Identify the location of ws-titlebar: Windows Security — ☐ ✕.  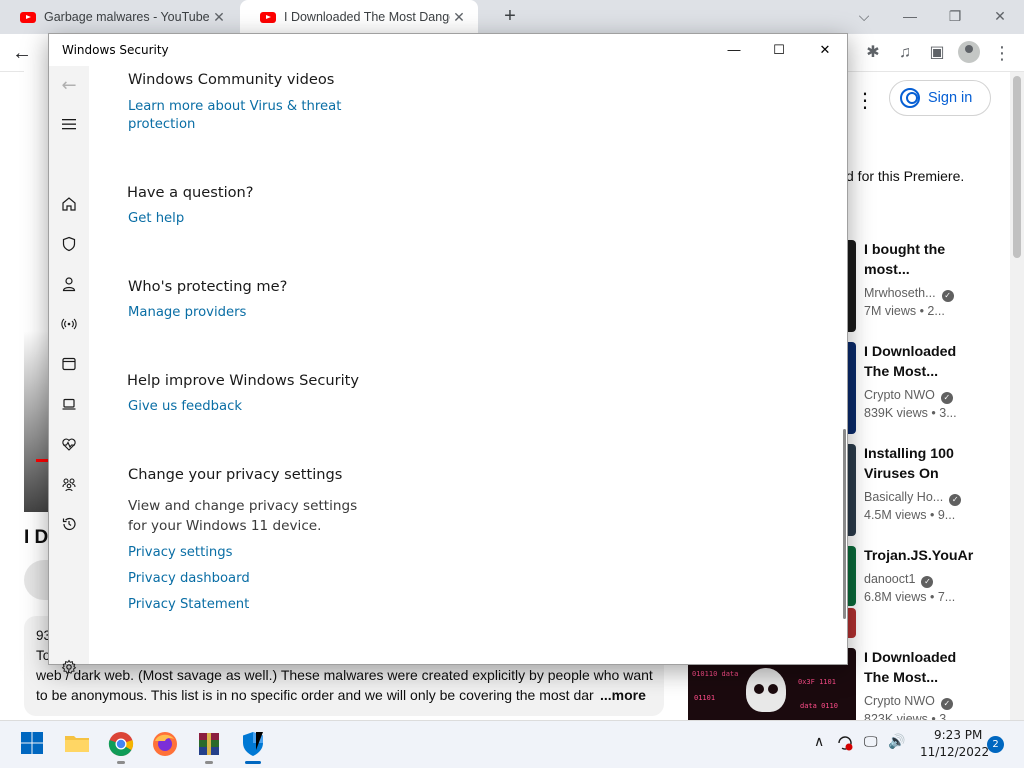
(448, 50).